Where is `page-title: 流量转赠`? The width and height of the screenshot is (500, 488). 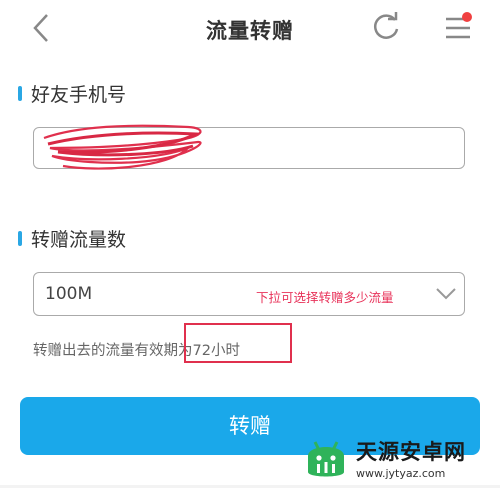 page-title: 流量转赠 is located at coordinates (250, 31).